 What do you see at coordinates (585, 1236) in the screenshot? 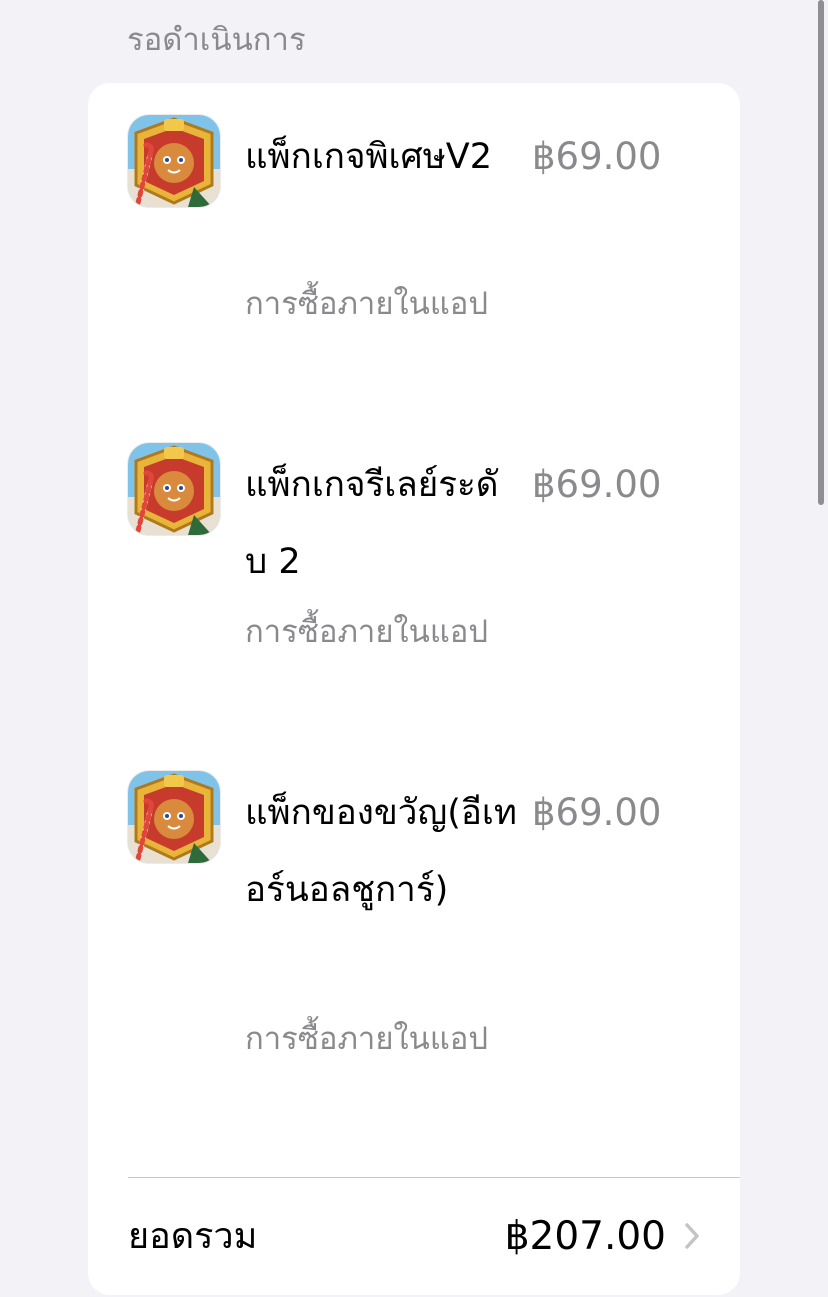
I see `total-value: ฿207.00` at bounding box center [585, 1236].